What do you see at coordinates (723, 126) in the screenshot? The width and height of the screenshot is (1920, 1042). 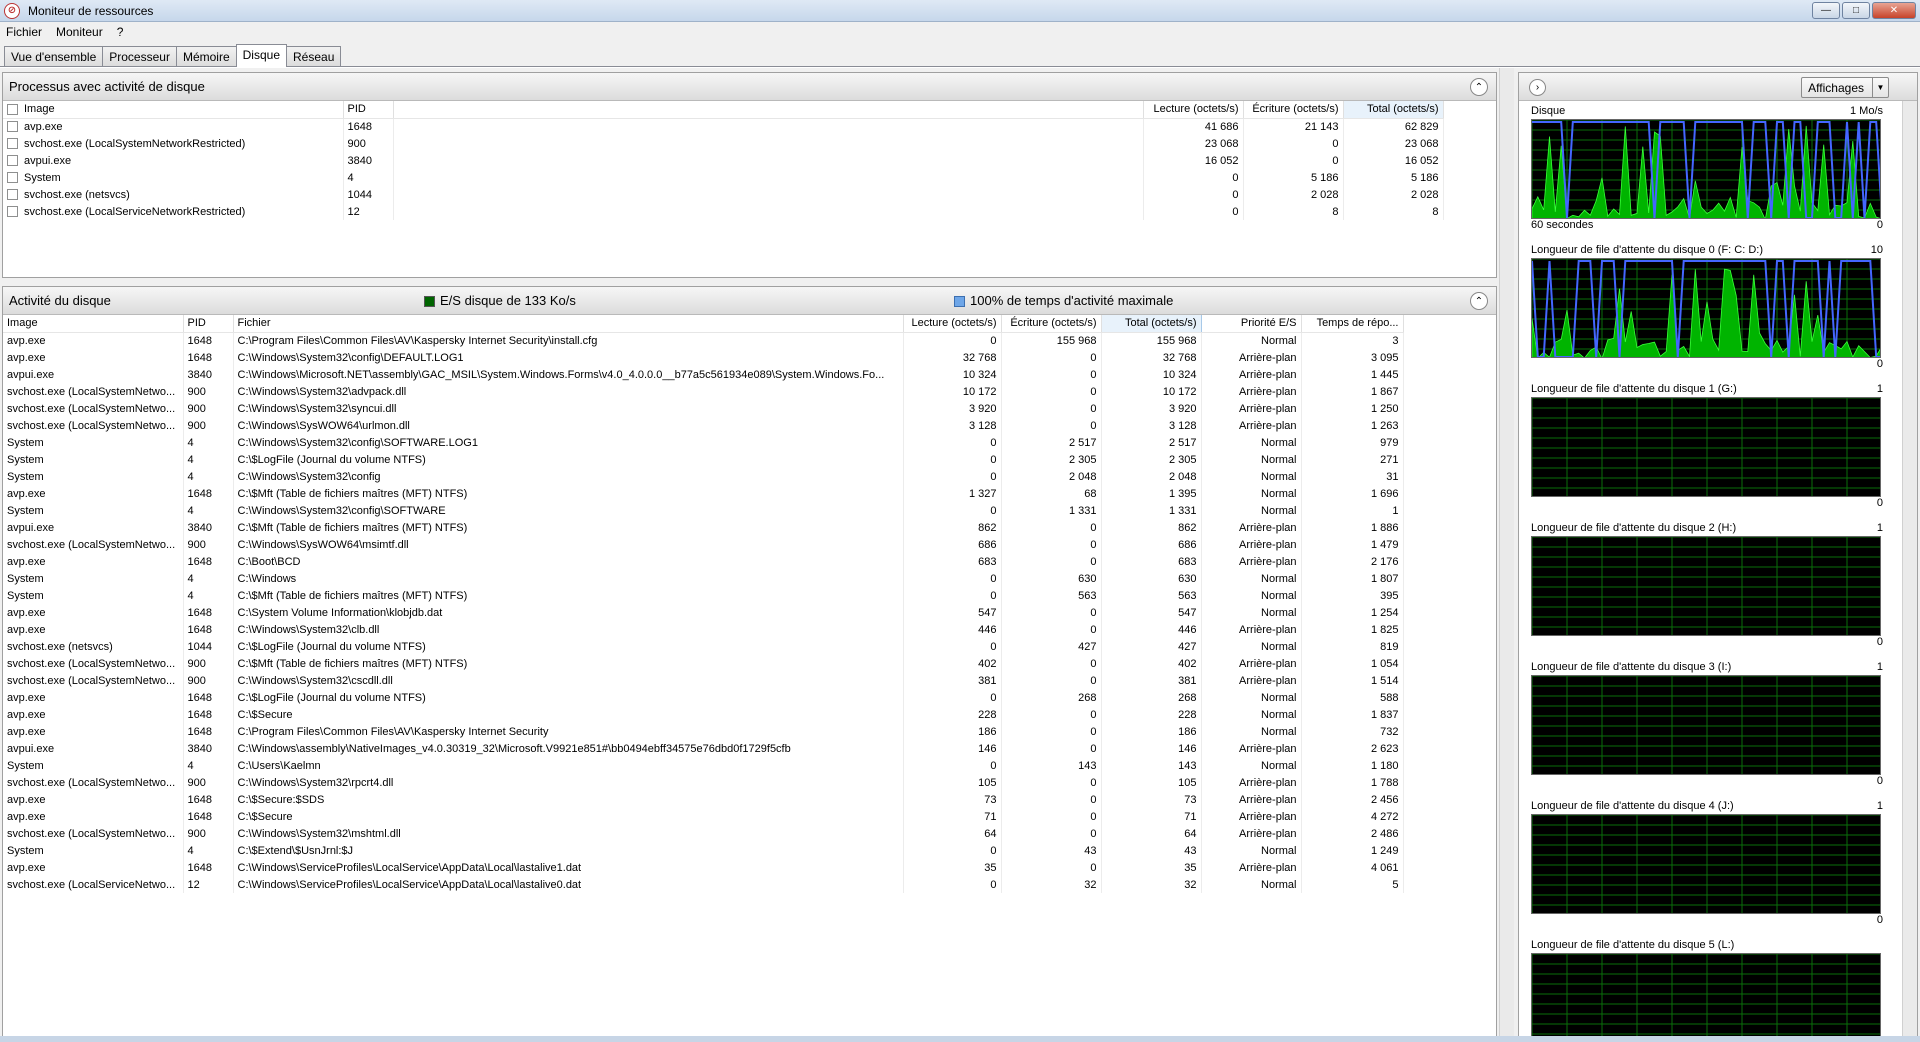 I see `process-row: avp.exe 1648 41 686 21 143 62 829` at bounding box center [723, 126].